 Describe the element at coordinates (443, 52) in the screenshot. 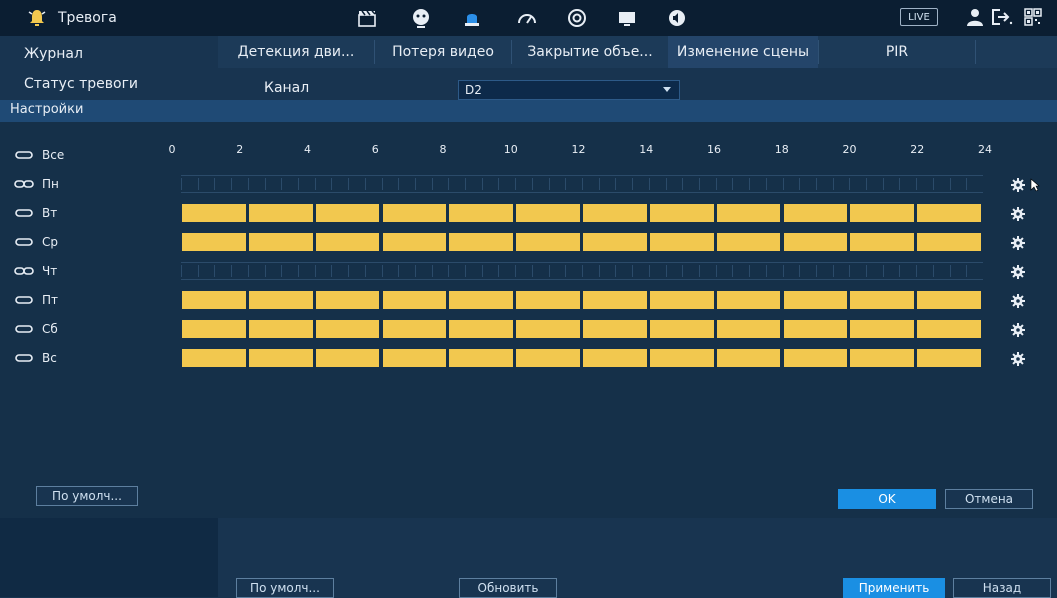

I see `tab-video-loss: Потеря видео` at that location.